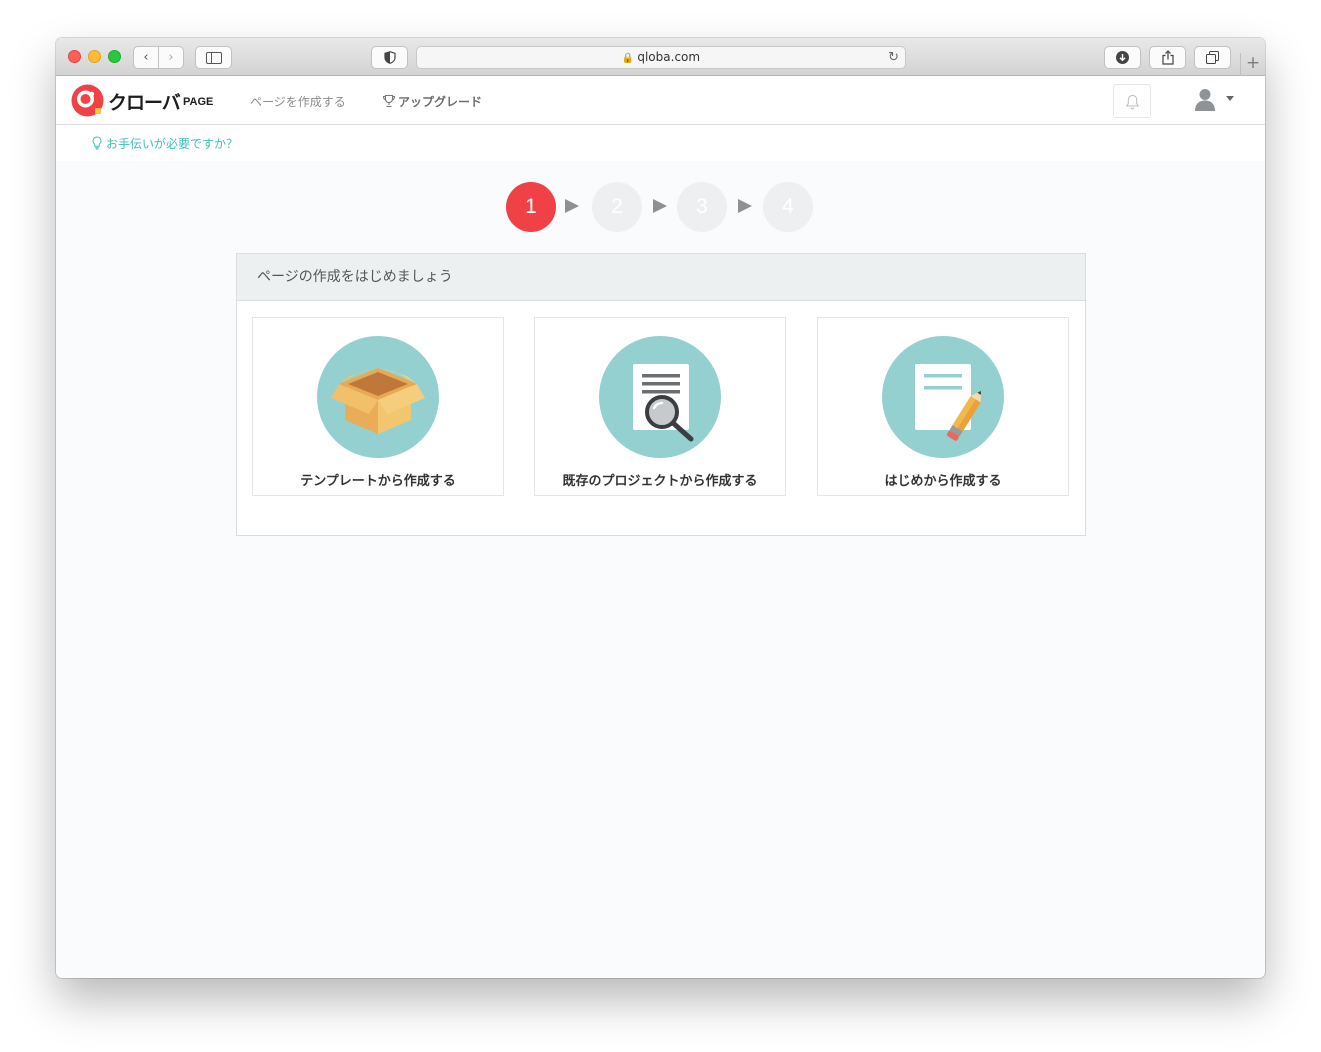  I want to click on logo-text: クローバ, so click(144, 101).